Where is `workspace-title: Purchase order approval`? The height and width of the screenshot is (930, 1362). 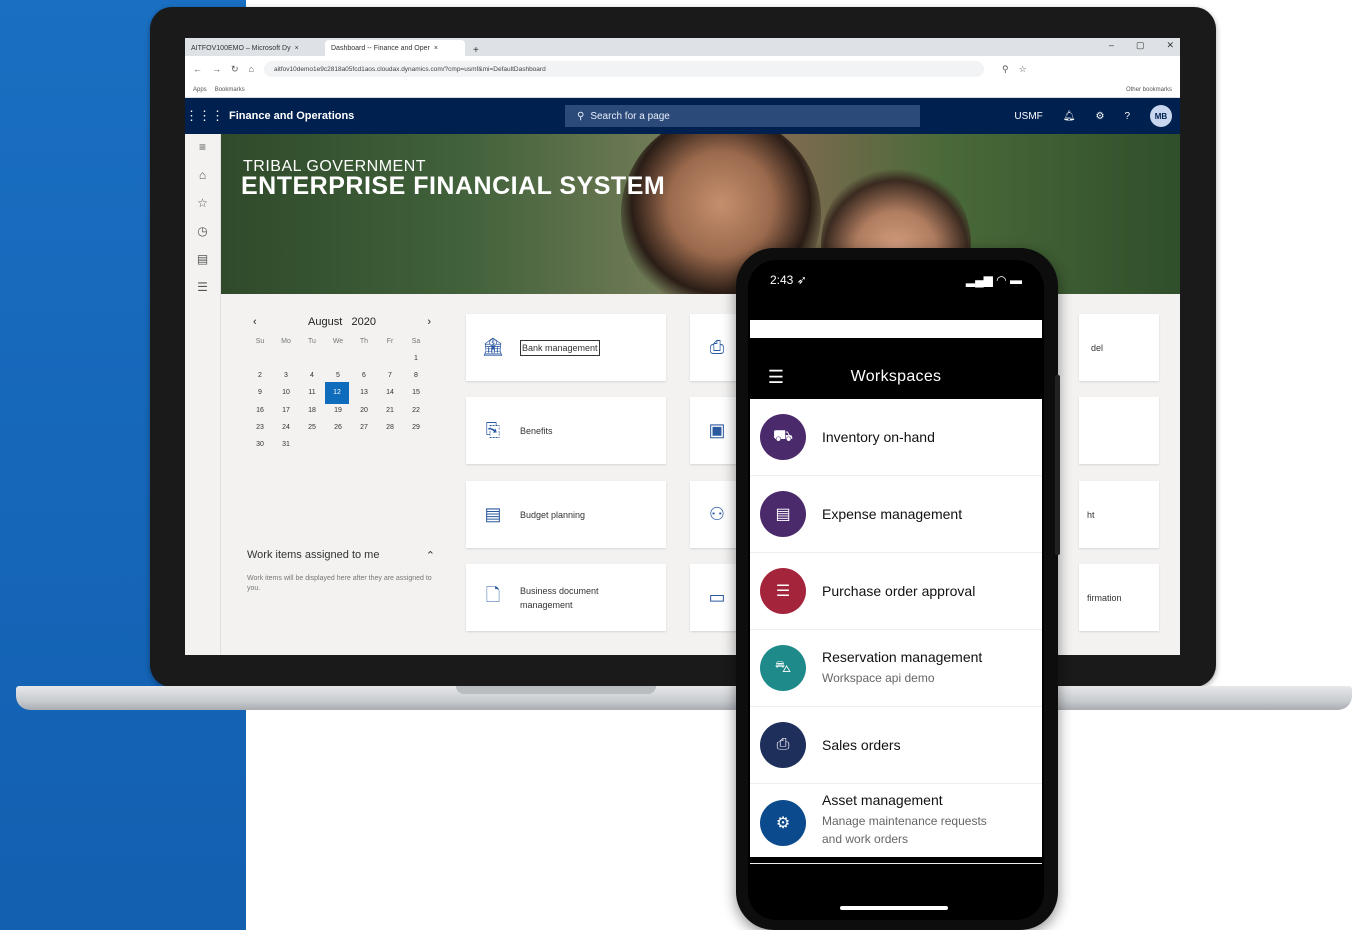
workspace-title: Purchase order approval is located at coordinates (899, 591).